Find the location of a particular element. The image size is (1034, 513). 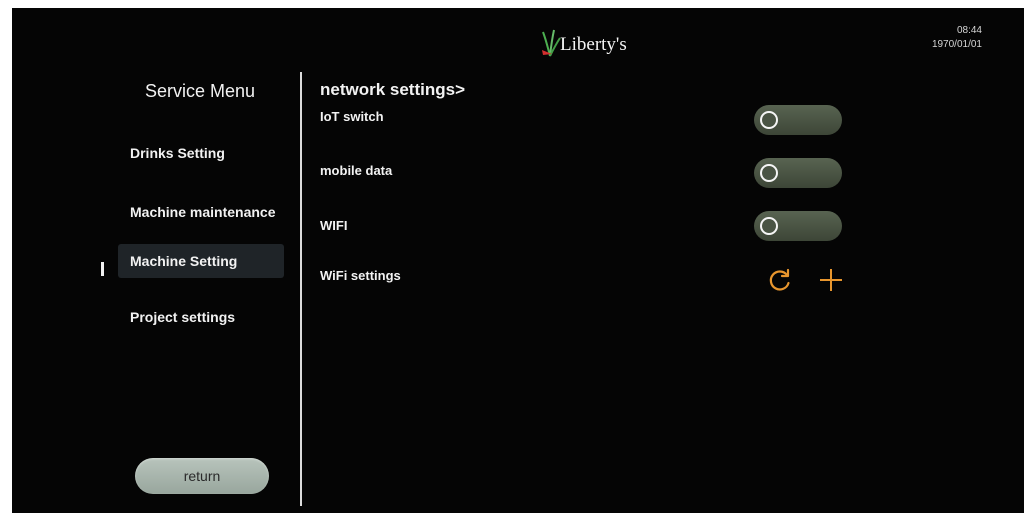

brand-logo: Liberty's is located at coordinates (583, 40).